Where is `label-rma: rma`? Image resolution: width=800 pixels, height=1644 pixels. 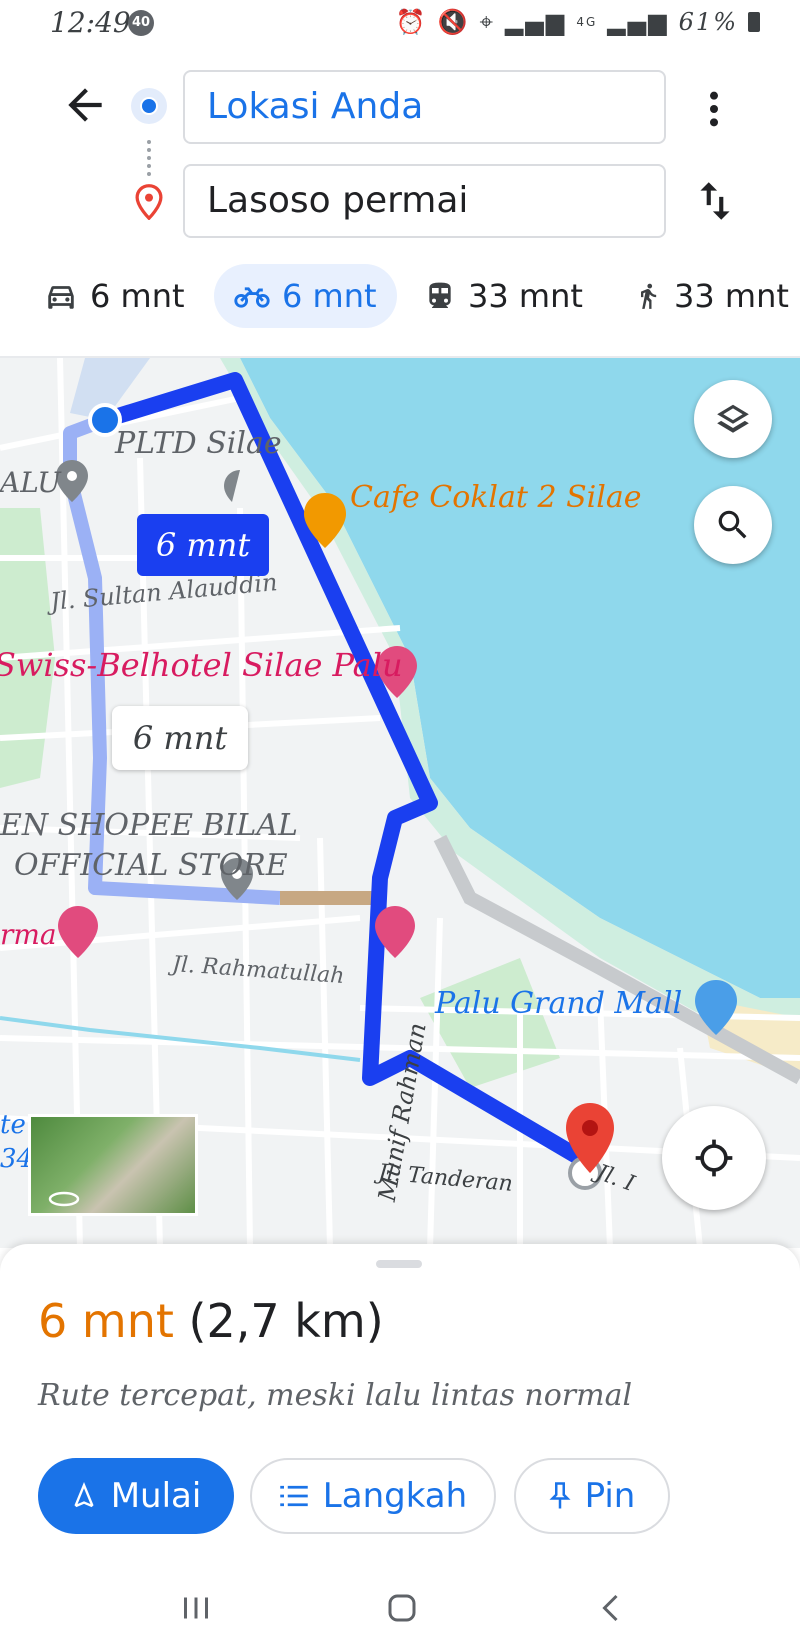 label-rma: rma is located at coordinates (28, 934).